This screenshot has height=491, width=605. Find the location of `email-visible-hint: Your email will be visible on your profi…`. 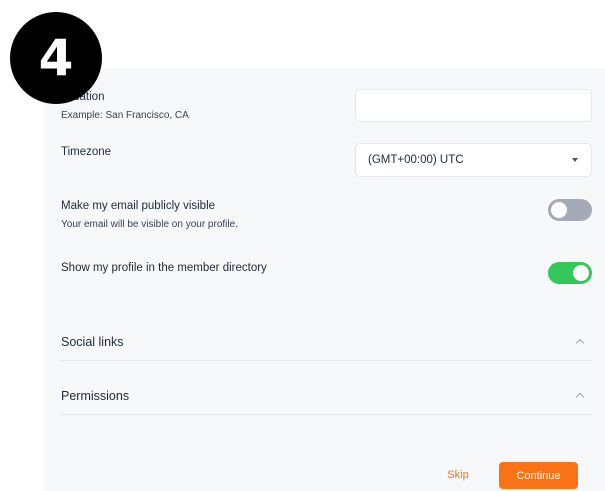

email-visible-hint: Your email will be visible on your profi… is located at coordinates (149, 224).